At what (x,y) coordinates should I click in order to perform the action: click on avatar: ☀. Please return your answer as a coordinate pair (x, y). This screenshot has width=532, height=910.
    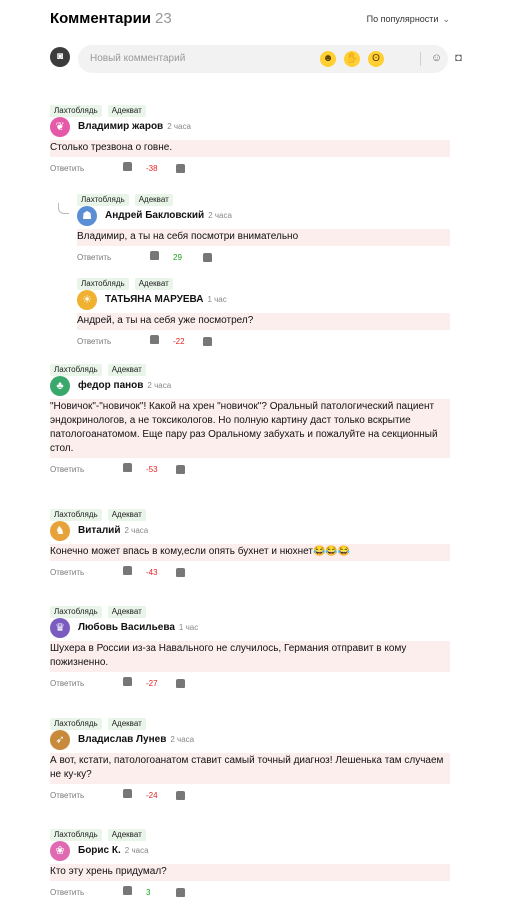
    Looking at the image, I should click on (87, 300).